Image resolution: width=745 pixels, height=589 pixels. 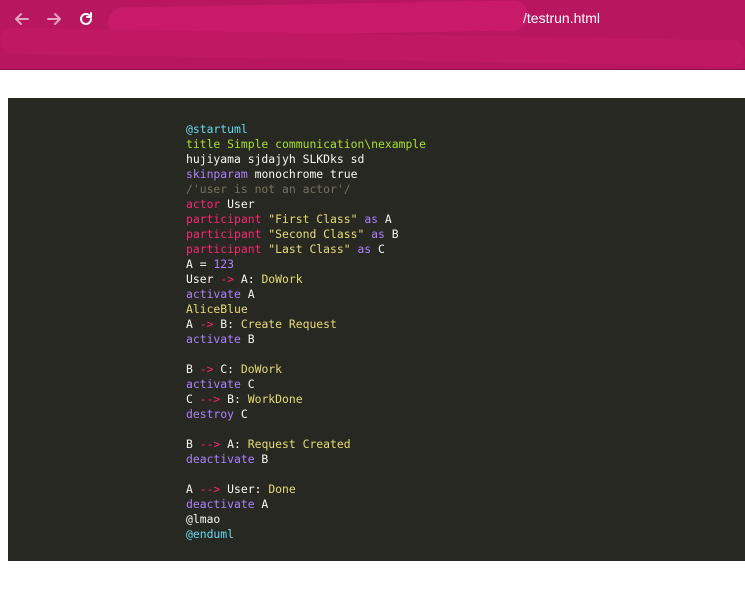 What do you see at coordinates (306, 459) in the screenshot?
I see `code-line: deactivate B` at bounding box center [306, 459].